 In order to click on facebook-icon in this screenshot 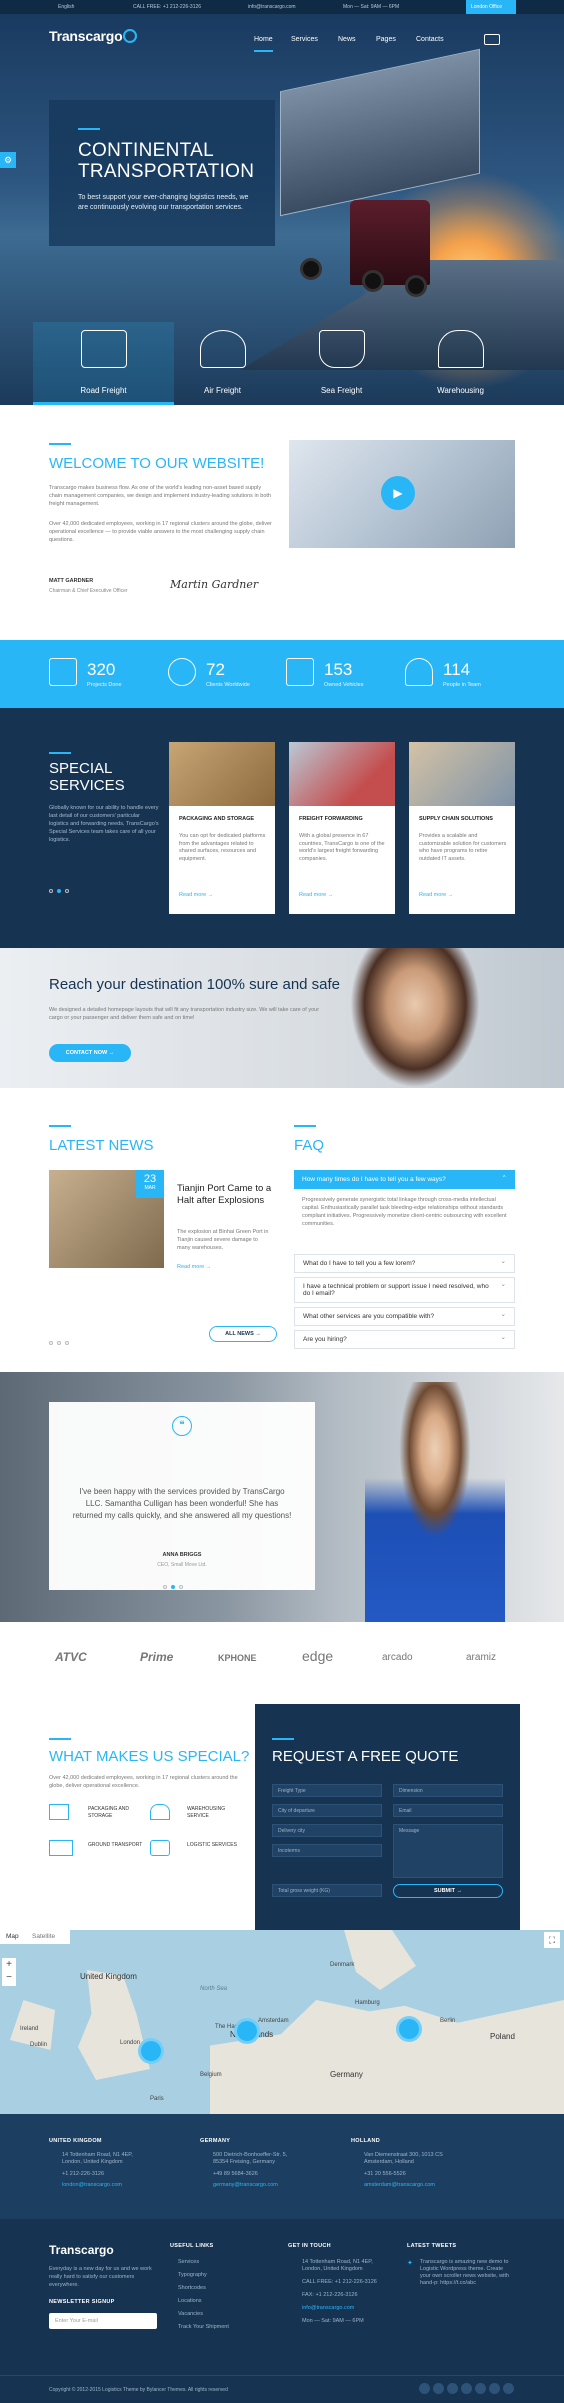, I will do `click(424, 2388)`.